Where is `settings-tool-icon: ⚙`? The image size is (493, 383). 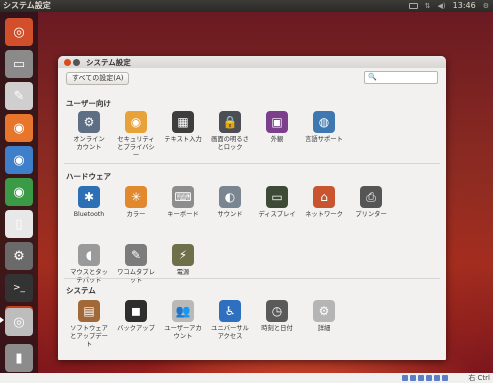 settings-tool-icon: ⚙ is located at coordinates (19, 256).